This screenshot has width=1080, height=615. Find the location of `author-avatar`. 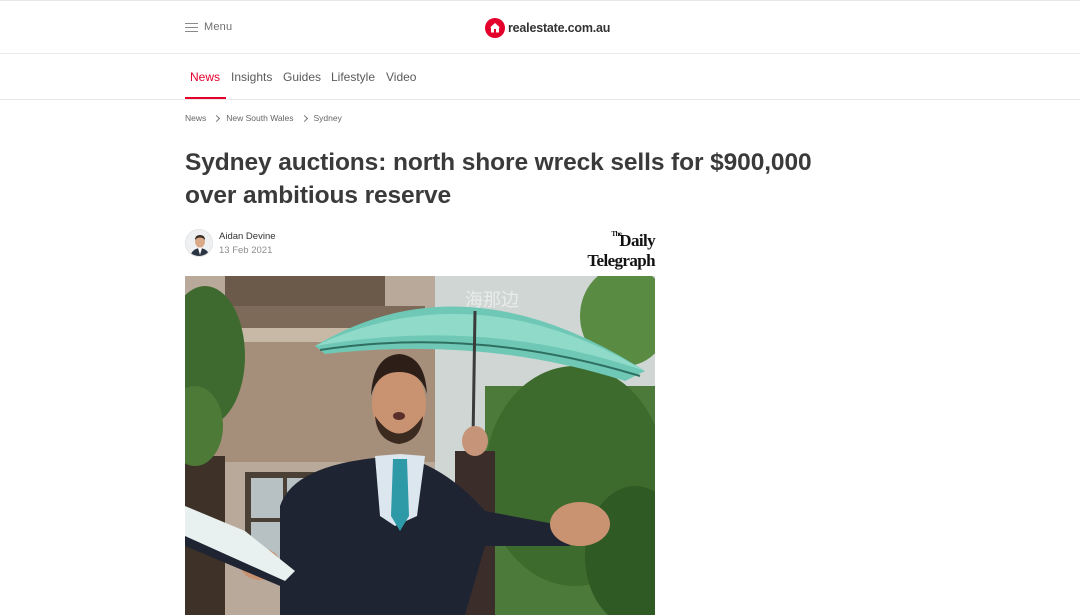

author-avatar is located at coordinates (199, 243).